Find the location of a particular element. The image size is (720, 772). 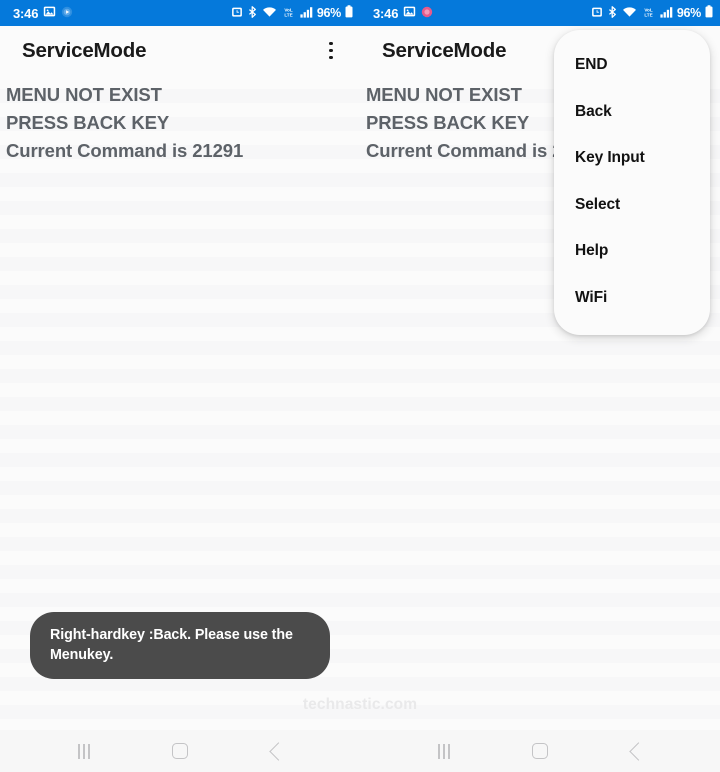

menu-item-select: Select is located at coordinates (632, 205).